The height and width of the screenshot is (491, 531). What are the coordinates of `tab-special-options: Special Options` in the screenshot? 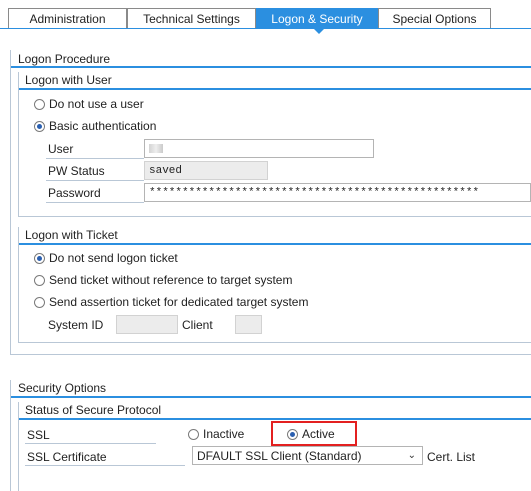 It's located at (434, 18).